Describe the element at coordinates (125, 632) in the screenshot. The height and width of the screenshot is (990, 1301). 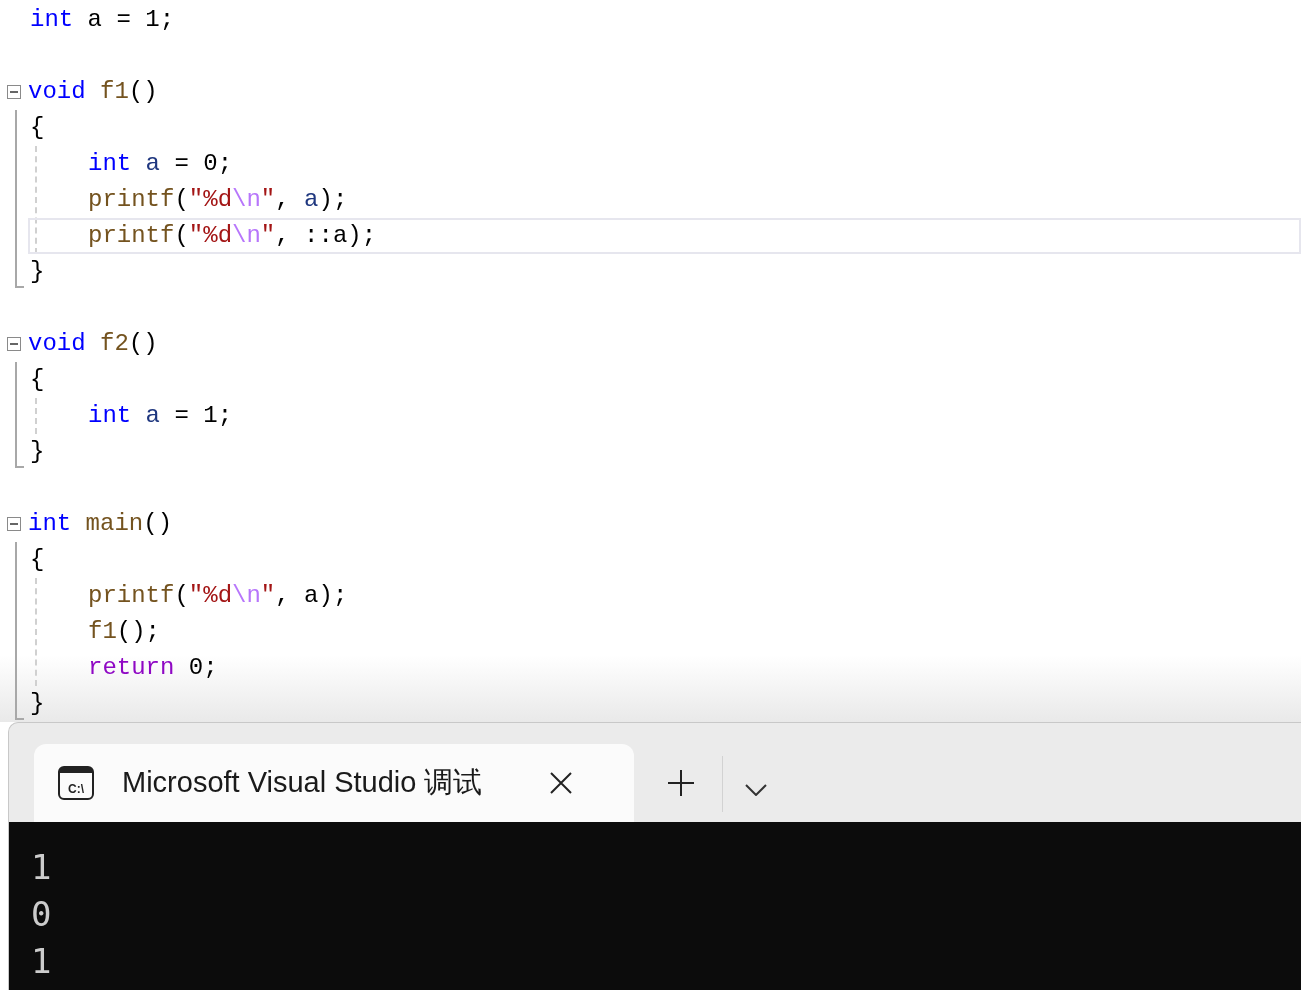
I see `code-line: f1();` at that location.